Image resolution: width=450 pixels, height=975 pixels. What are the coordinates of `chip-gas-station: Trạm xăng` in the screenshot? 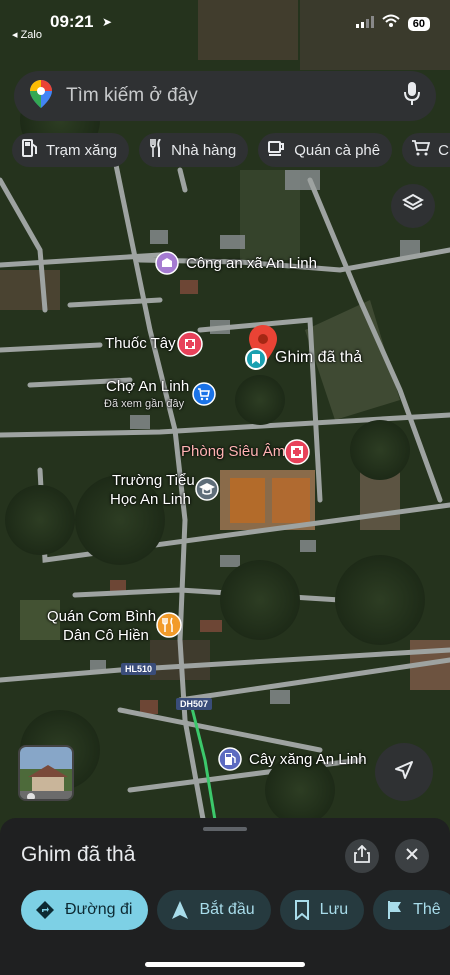 It's located at (71, 150).